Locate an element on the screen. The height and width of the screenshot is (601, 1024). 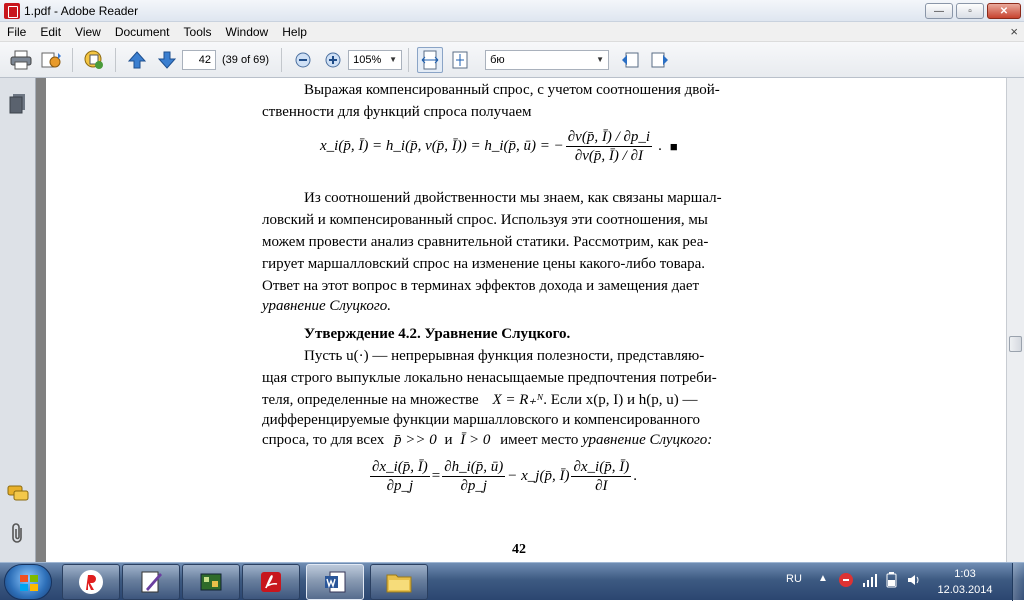
formula-equals: = is located at coordinates (436, 476).